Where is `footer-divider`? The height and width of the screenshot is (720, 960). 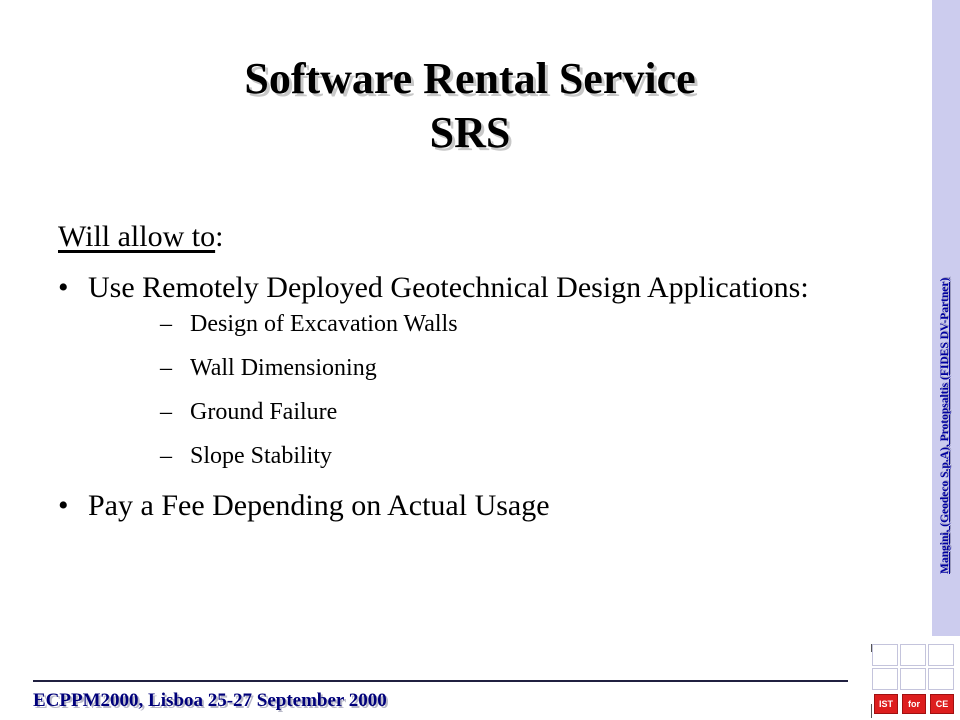 footer-divider is located at coordinates (440, 681).